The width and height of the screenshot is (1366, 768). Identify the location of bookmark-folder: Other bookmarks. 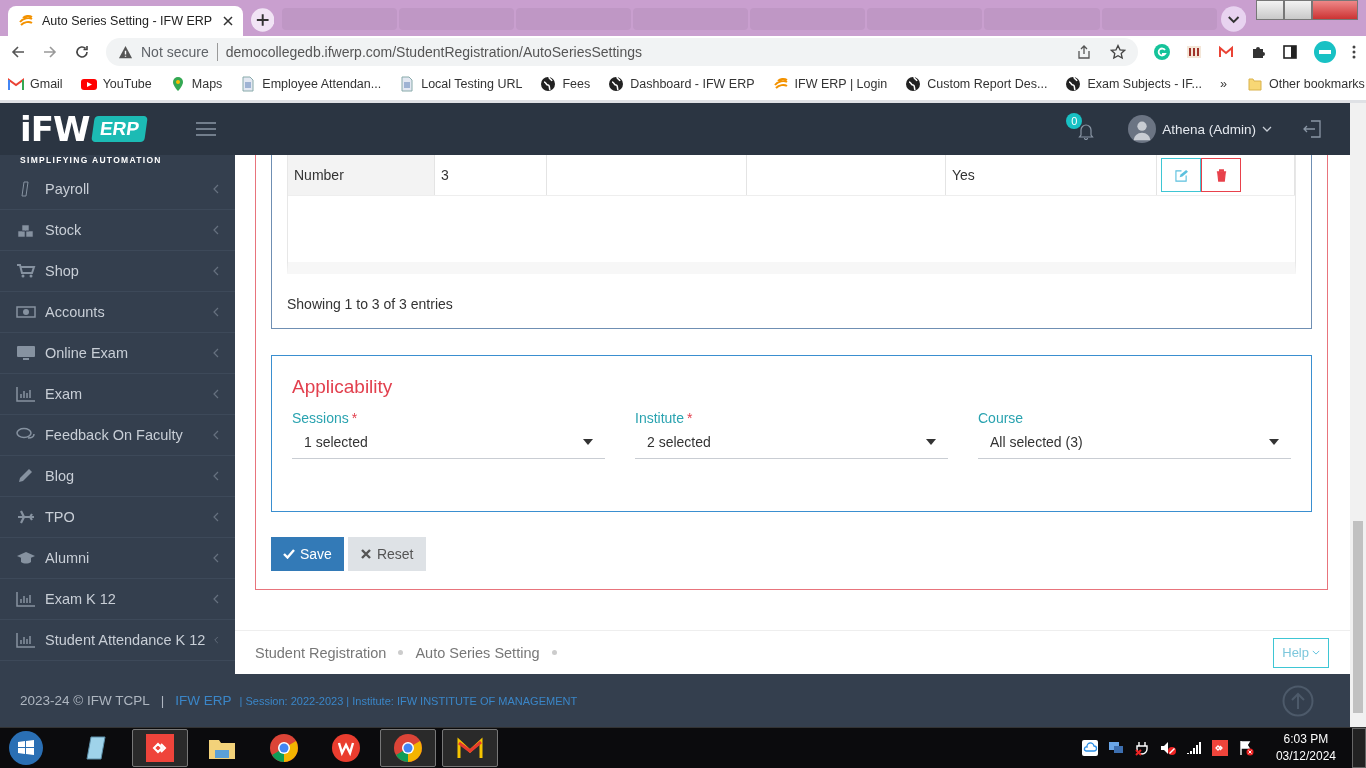
(1305, 84).